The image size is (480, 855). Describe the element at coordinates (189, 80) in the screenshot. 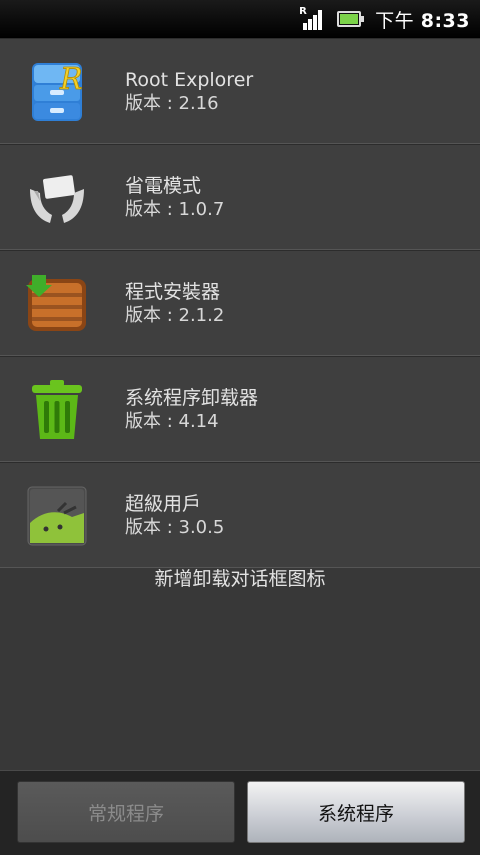

I see `app-name: Root Explorer` at that location.